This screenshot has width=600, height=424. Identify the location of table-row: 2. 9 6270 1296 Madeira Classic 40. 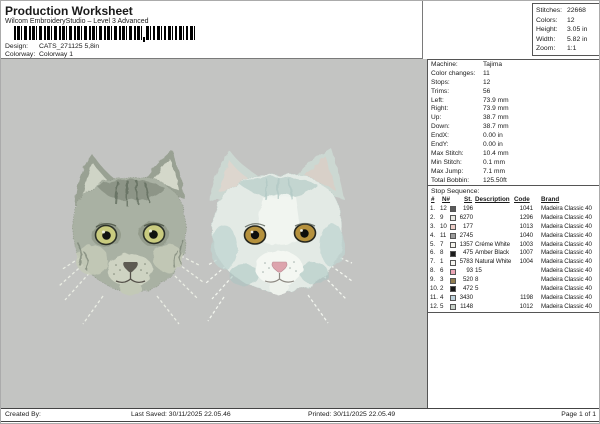
(513, 218).